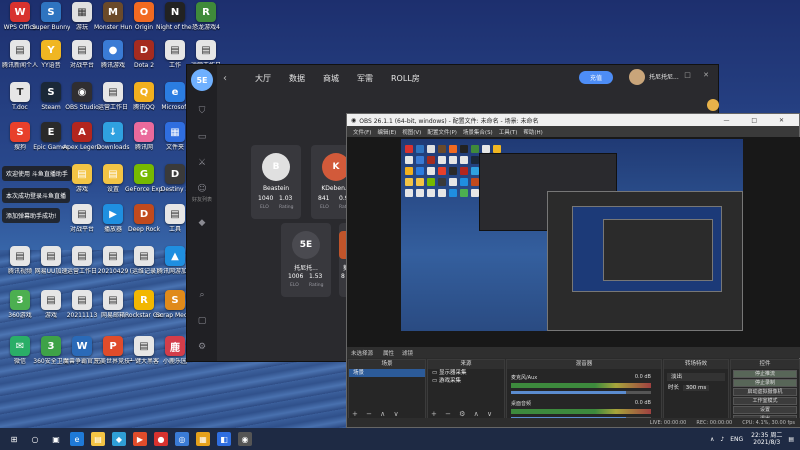  I want to click on clock: 22:35 周二 2021/8/3, so click(766, 439).